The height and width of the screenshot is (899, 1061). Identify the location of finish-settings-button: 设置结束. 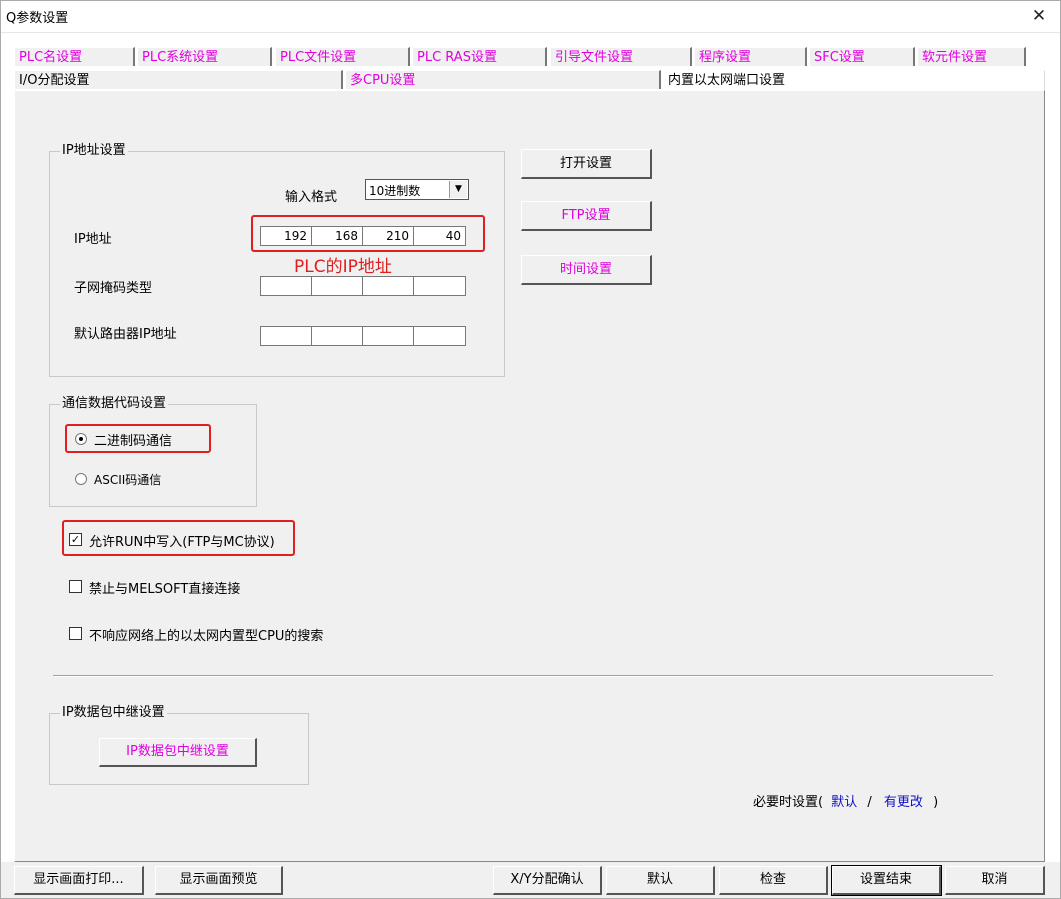
(886, 880).